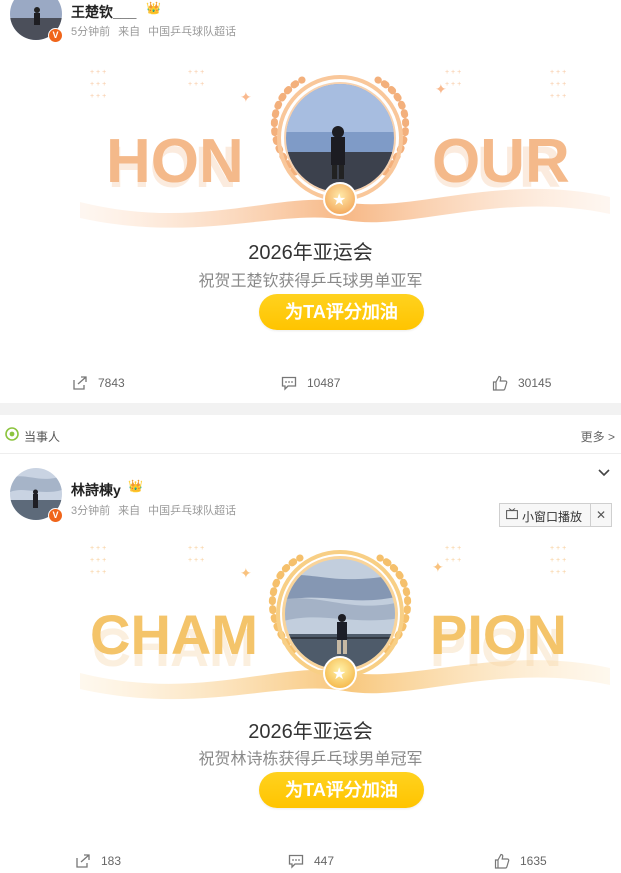 Image resolution: width=621 pixels, height=873 pixels. What do you see at coordinates (111, 383) in the screenshot?
I see `repost-count: 7843` at bounding box center [111, 383].